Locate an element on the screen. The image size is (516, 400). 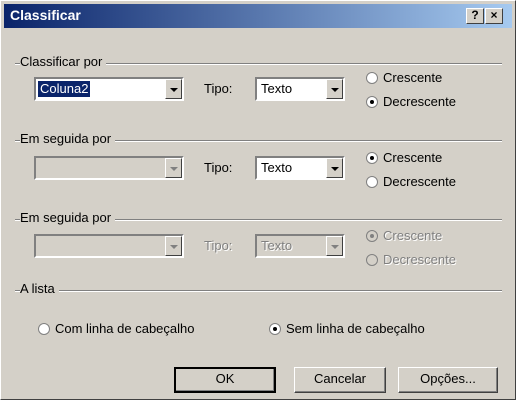
sort1-asc-radio: Crescente is located at coordinates (404, 78).